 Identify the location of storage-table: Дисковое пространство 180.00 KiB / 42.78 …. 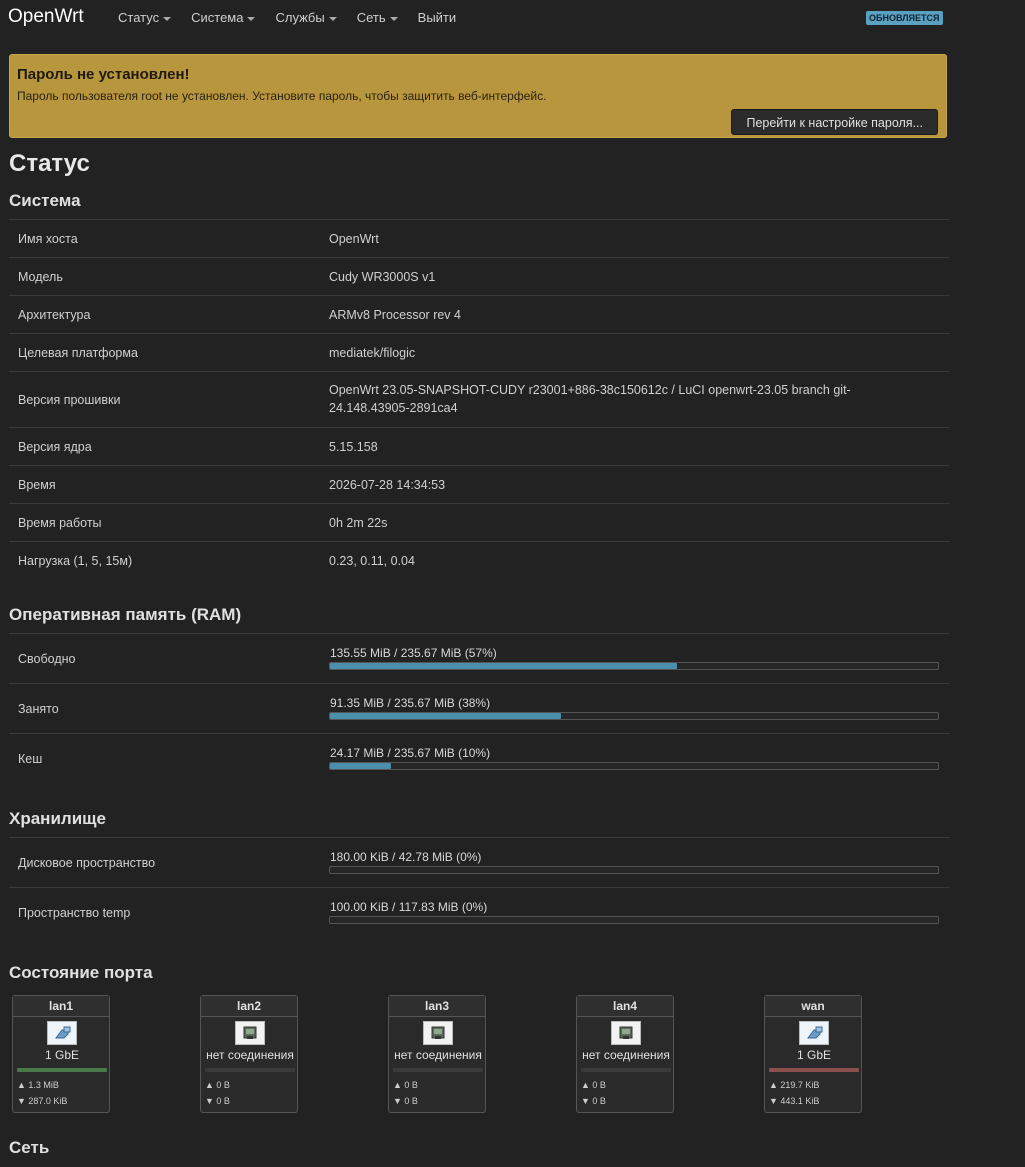
(479, 887).